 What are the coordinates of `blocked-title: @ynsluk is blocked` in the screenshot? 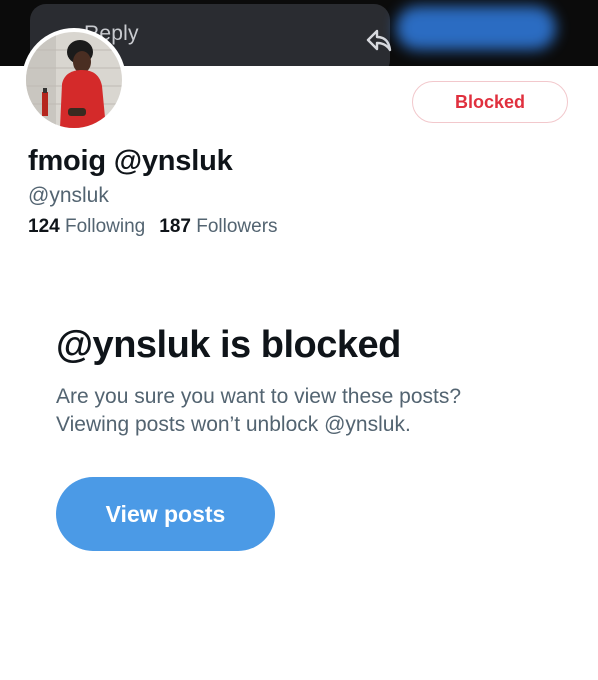 It's located at (228, 345).